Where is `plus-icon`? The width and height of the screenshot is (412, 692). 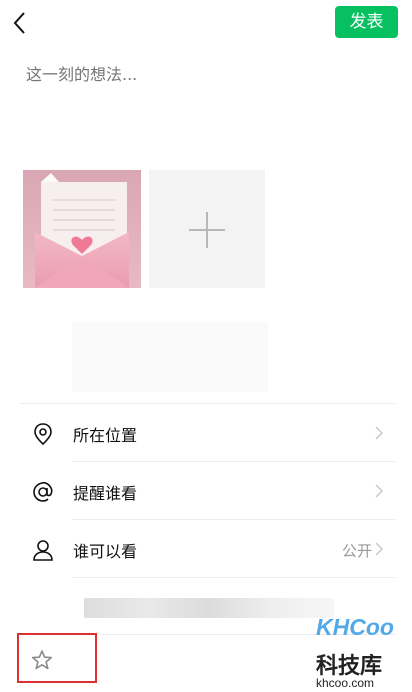
plus-icon is located at coordinates (207, 230).